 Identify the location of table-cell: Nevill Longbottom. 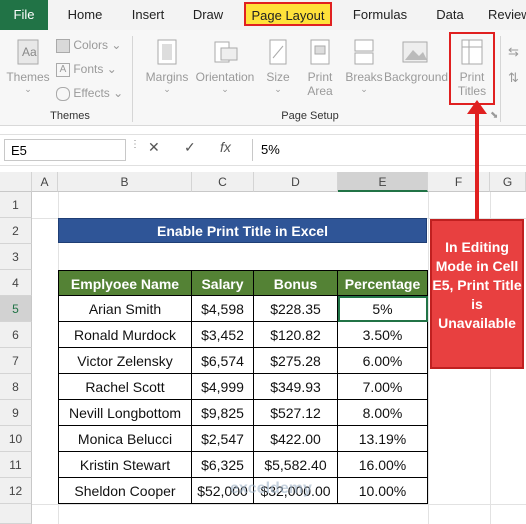
(125, 413).